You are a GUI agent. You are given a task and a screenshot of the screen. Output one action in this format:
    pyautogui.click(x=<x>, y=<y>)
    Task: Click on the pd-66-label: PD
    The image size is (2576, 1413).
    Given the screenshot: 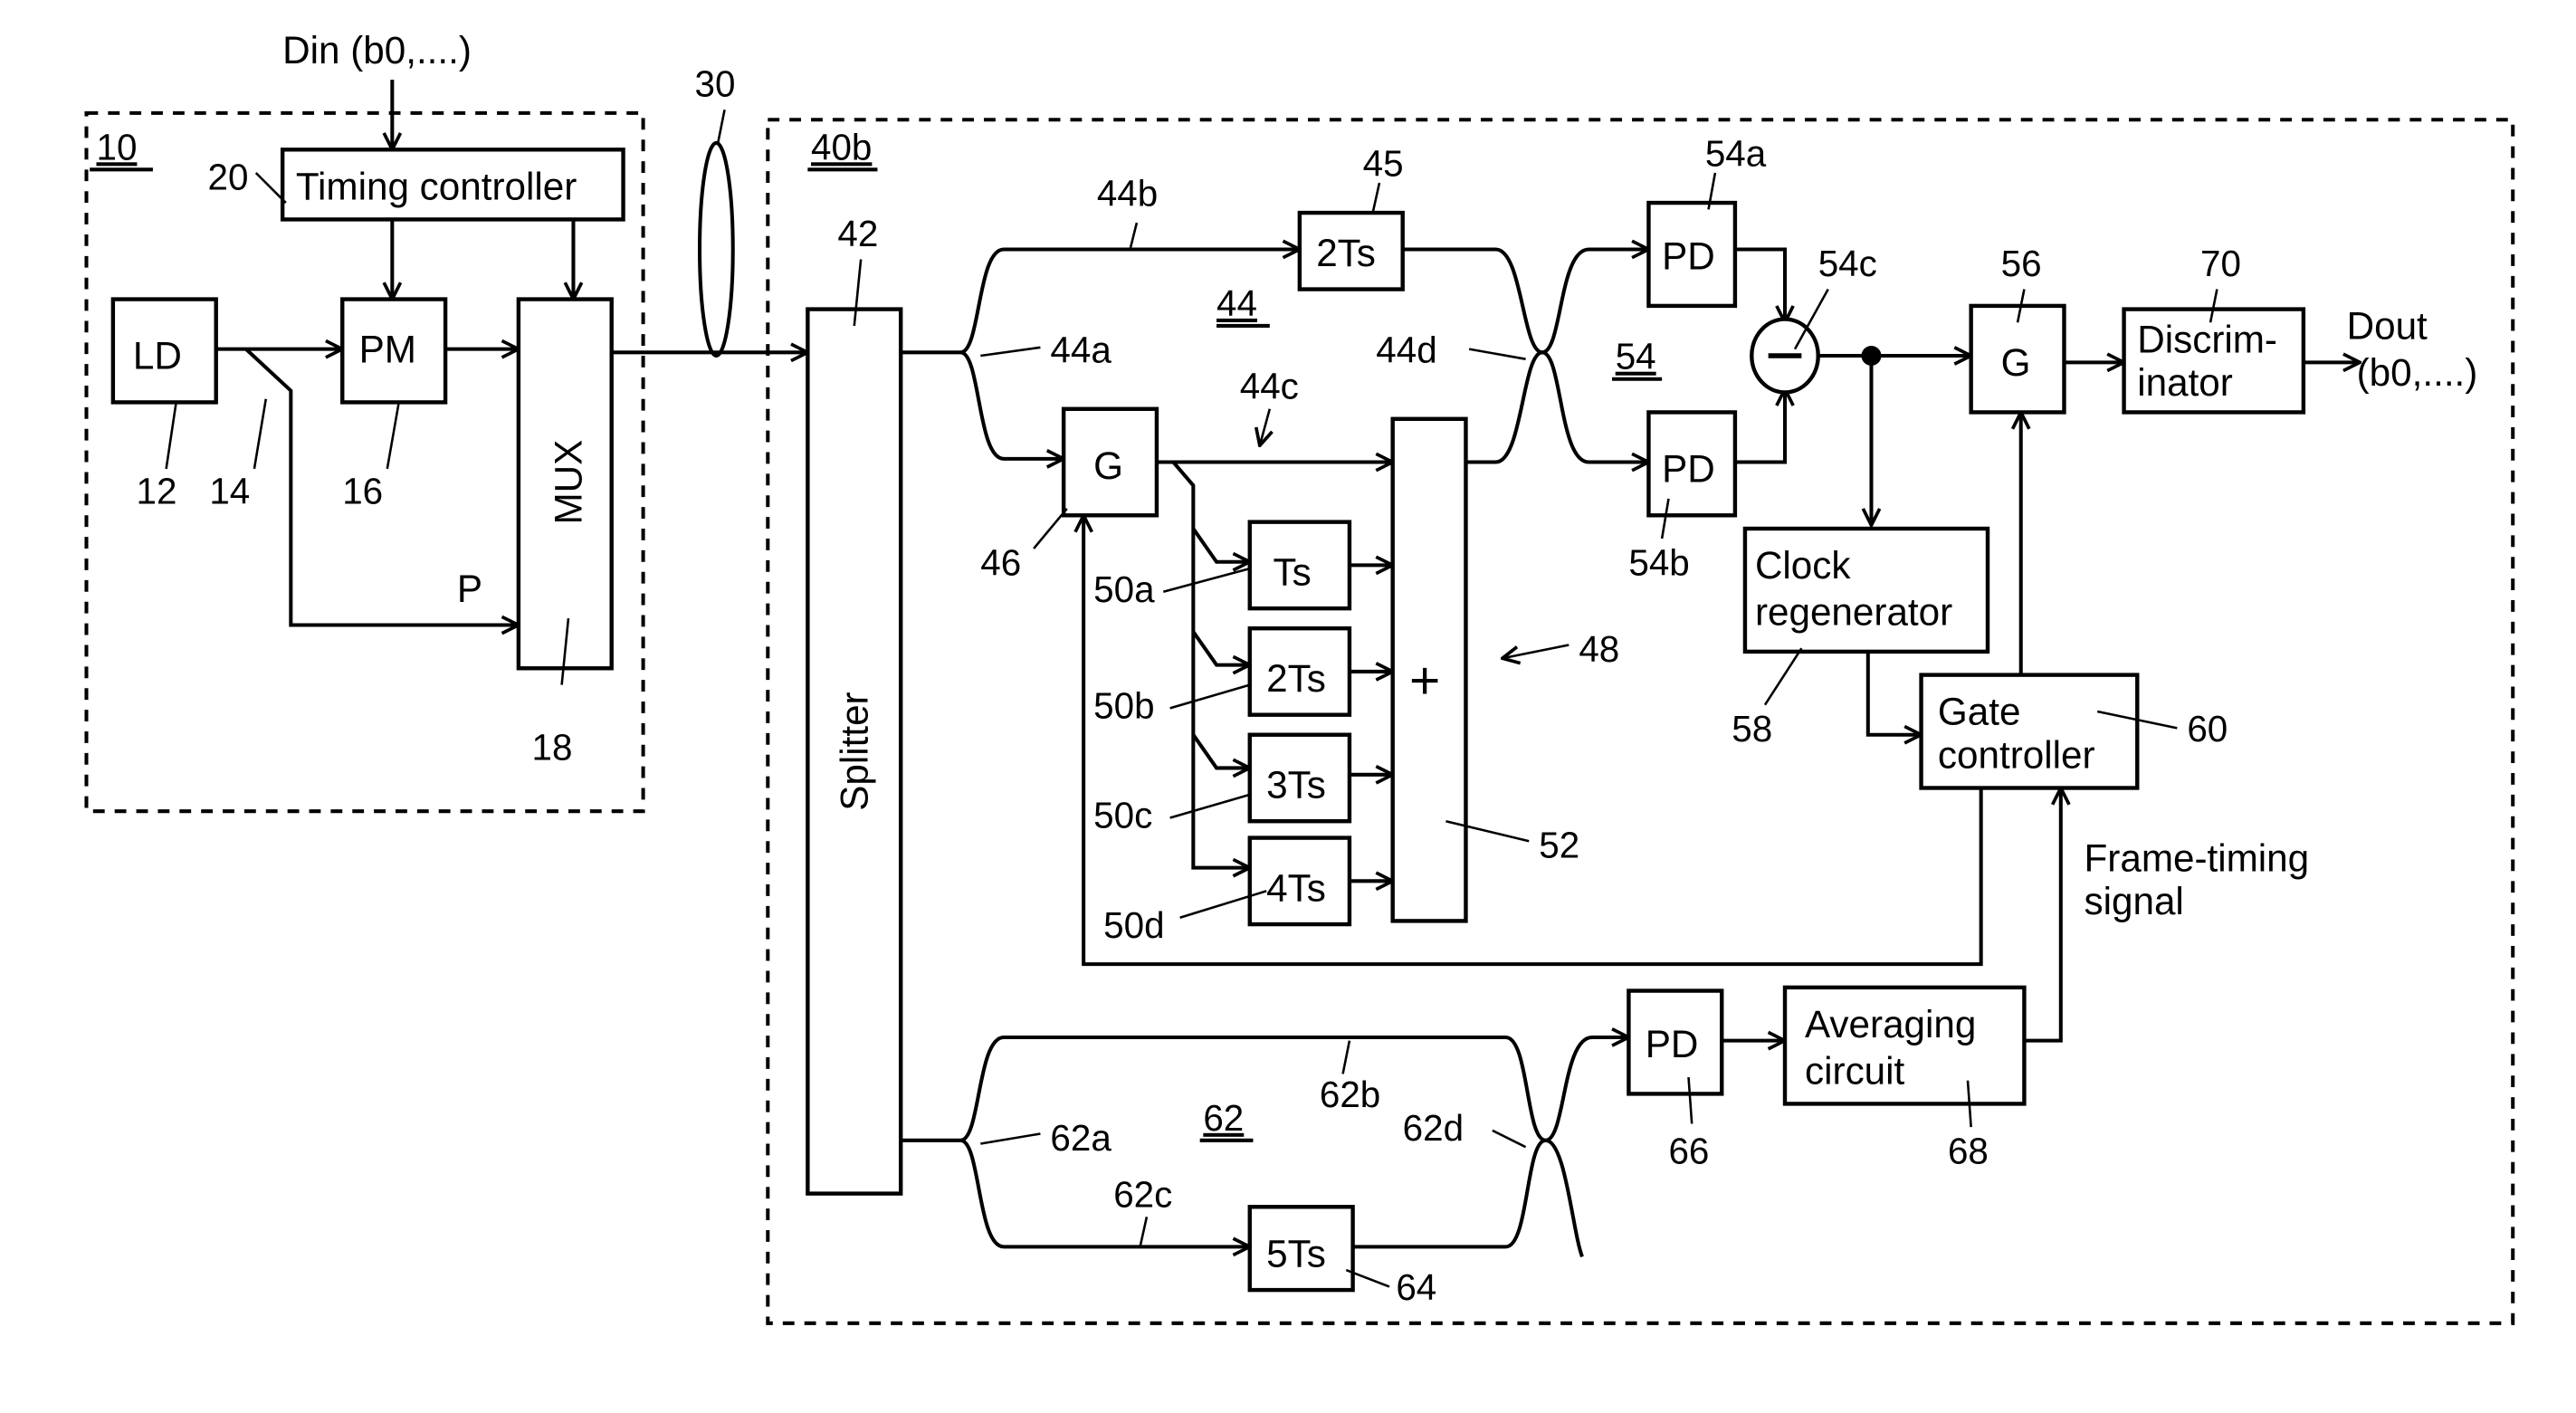 What is the action you would take?
    pyautogui.click(x=1673, y=1044)
    